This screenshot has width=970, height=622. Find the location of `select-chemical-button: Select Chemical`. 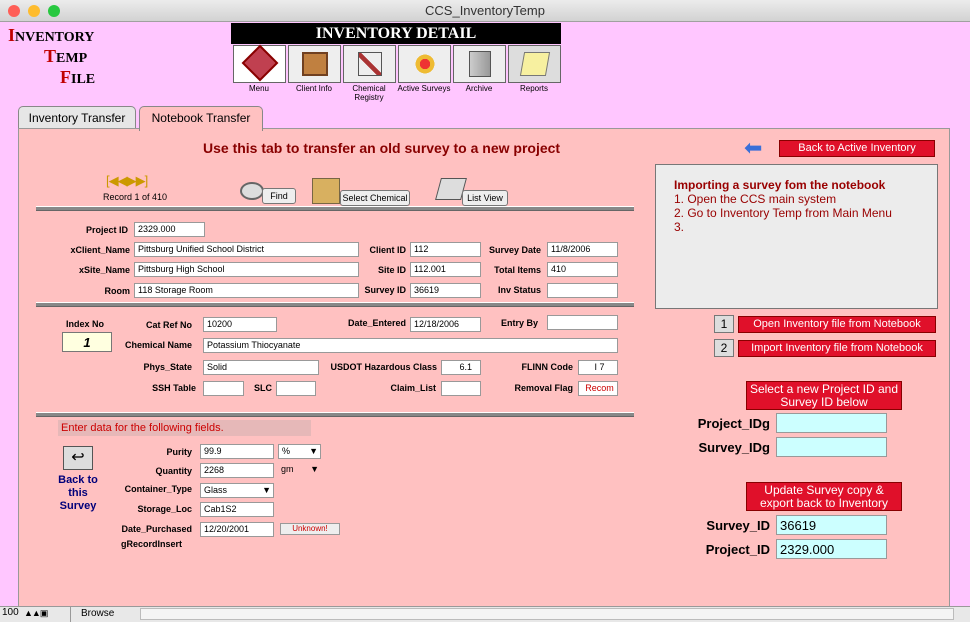

select-chemical-button: Select Chemical is located at coordinates (375, 198).